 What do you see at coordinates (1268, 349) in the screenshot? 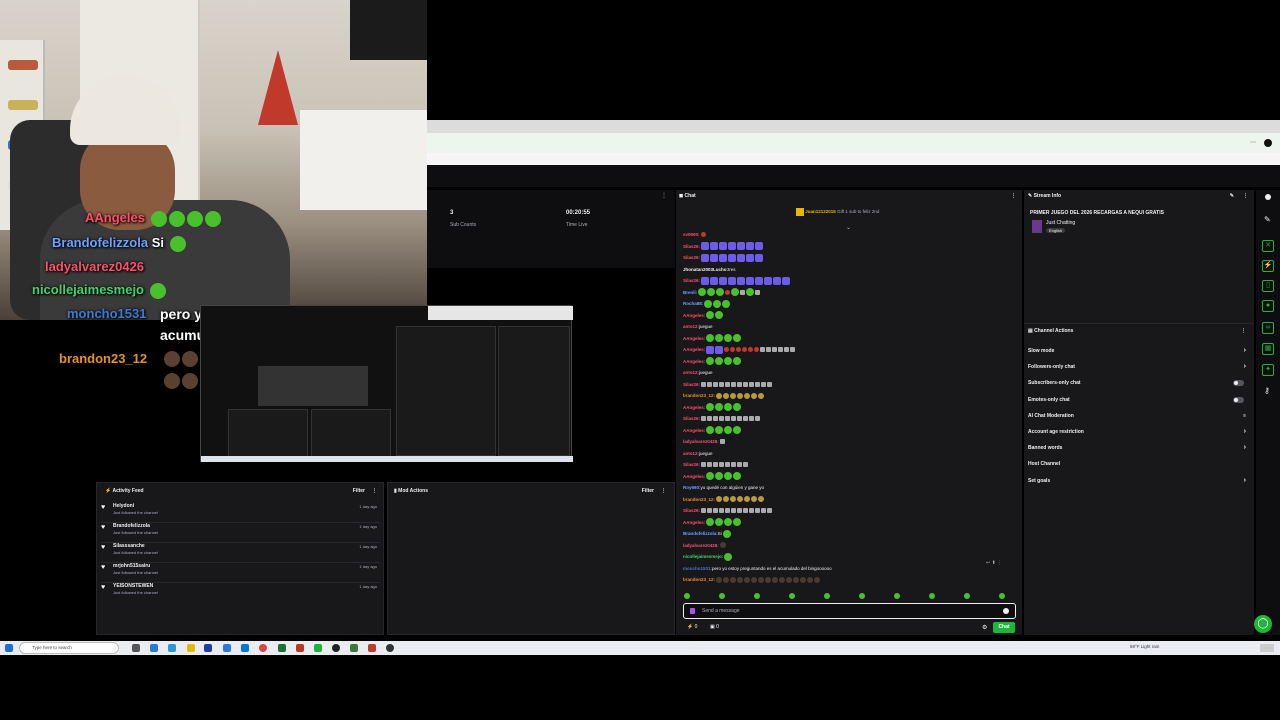
I see `calendar-icon: ▦` at bounding box center [1268, 349].